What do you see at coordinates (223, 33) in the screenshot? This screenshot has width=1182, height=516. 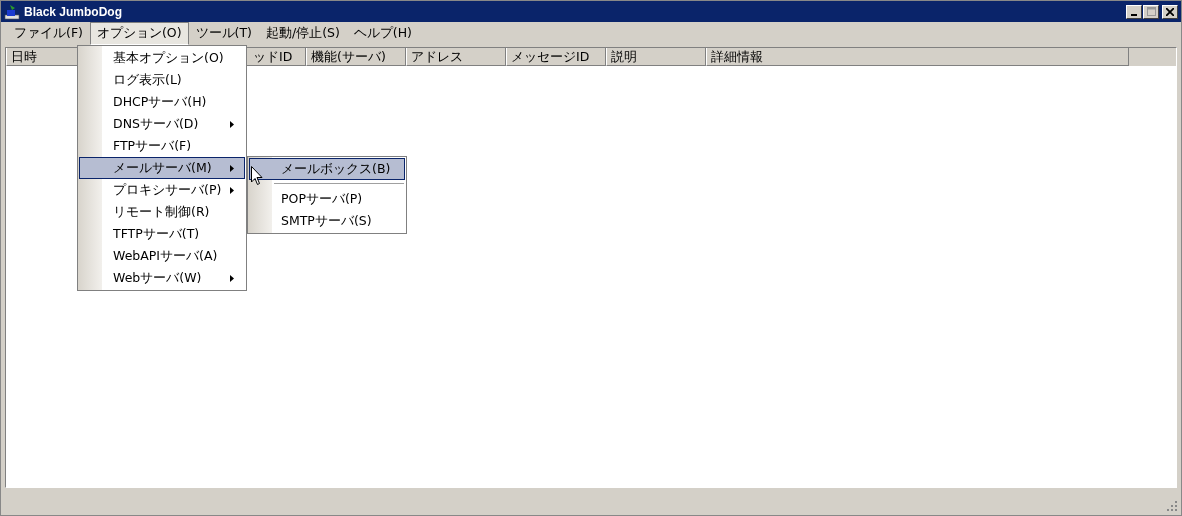 I see `menu-item: ツール(T)` at bounding box center [223, 33].